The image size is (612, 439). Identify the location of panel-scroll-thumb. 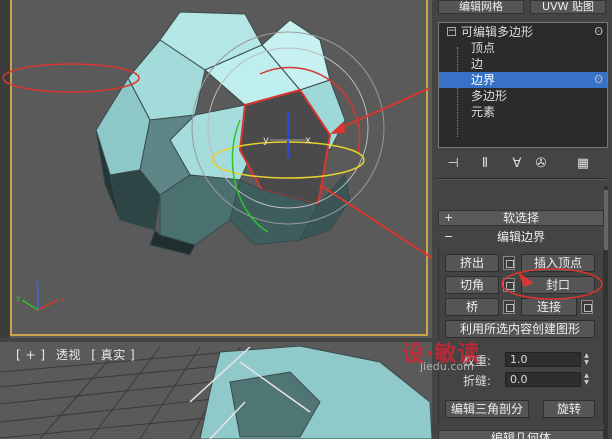
(606, 220).